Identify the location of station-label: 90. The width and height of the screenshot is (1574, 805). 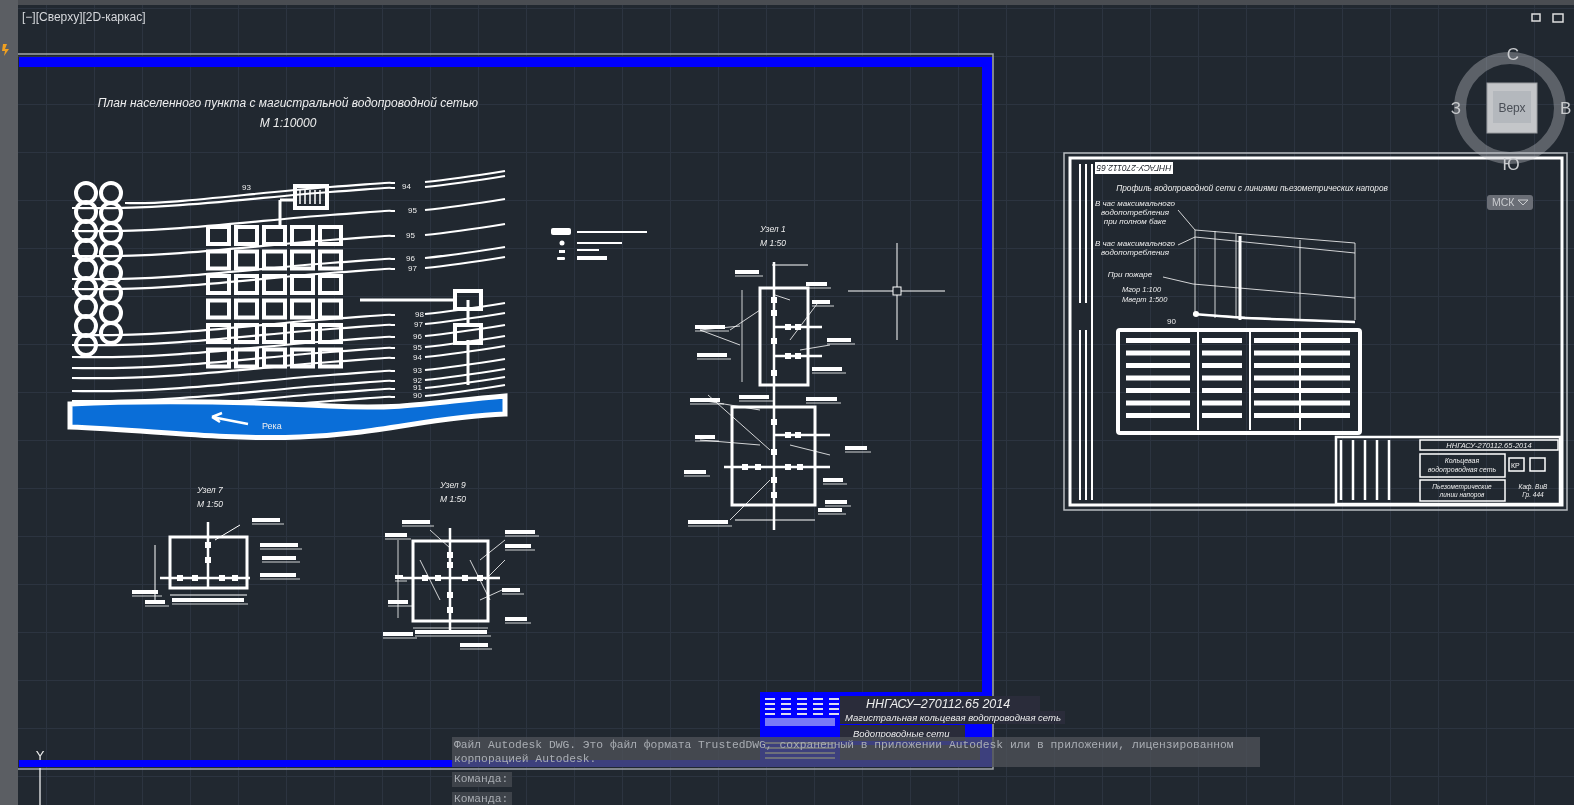
(1171, 321).